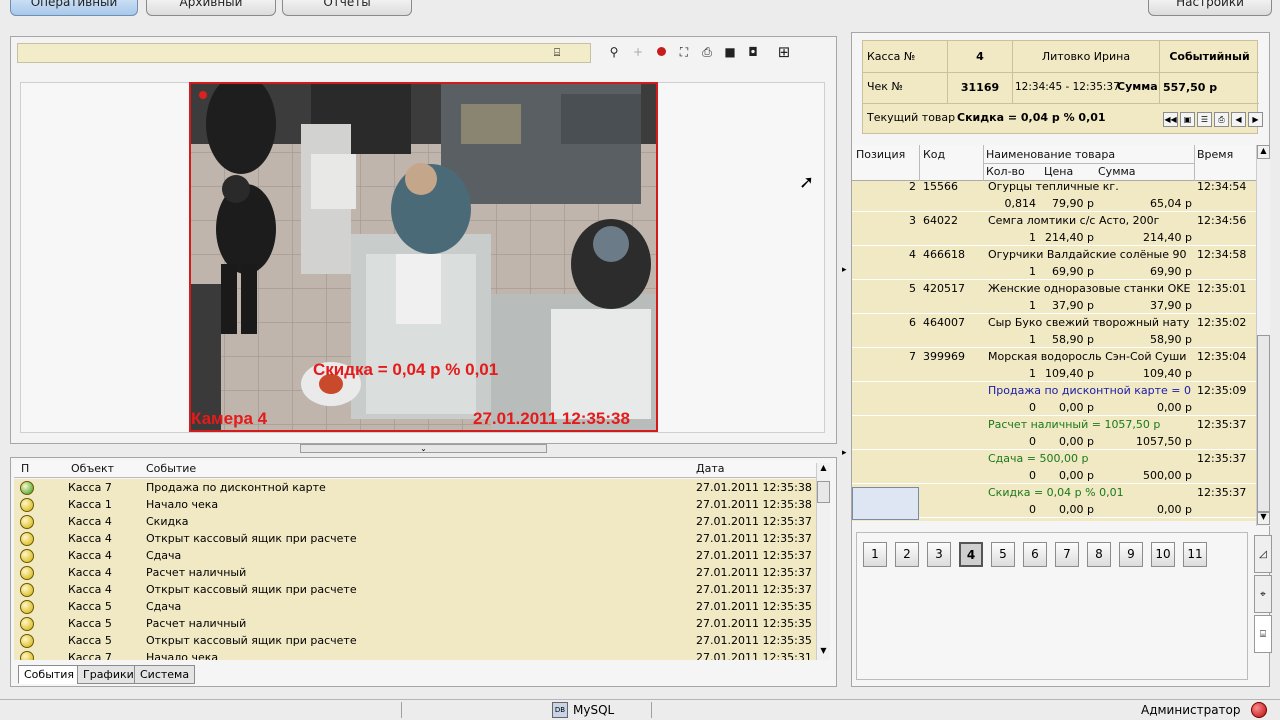 This screenshot has height=720, width=1280. I want to click on event-row: Касса 5 Сдача 27.01.2011 12:35:35, so click(415, 606).